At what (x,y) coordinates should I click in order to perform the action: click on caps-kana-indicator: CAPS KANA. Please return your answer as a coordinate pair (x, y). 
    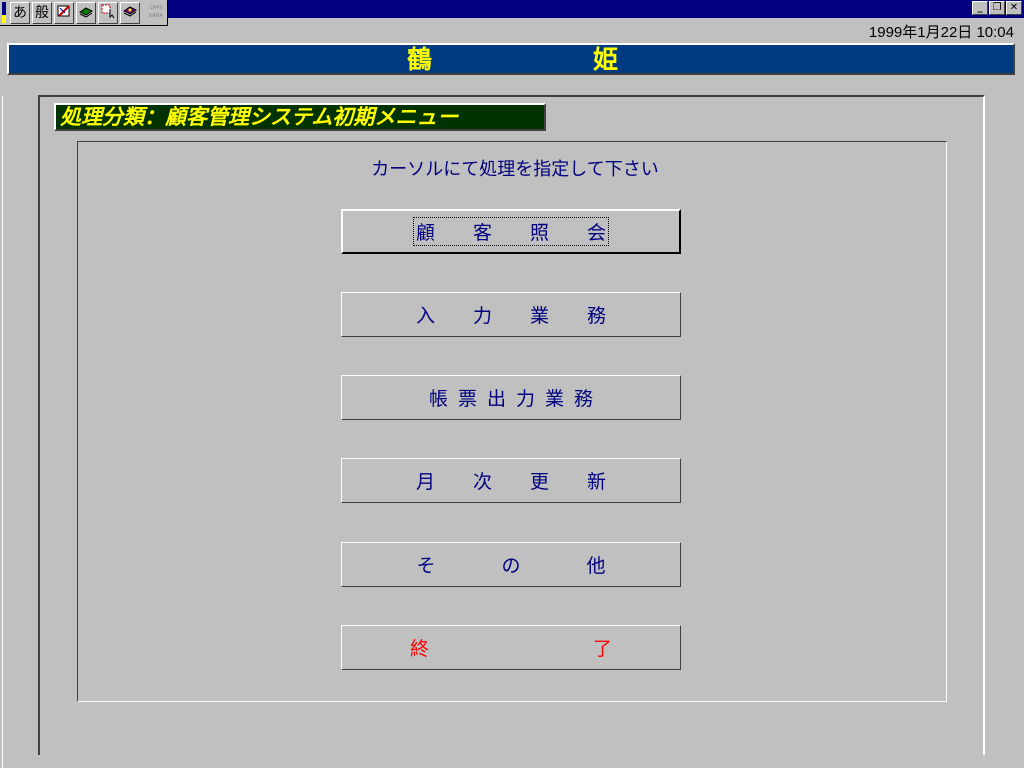
    Looking at the image, I should click on (156, 12).